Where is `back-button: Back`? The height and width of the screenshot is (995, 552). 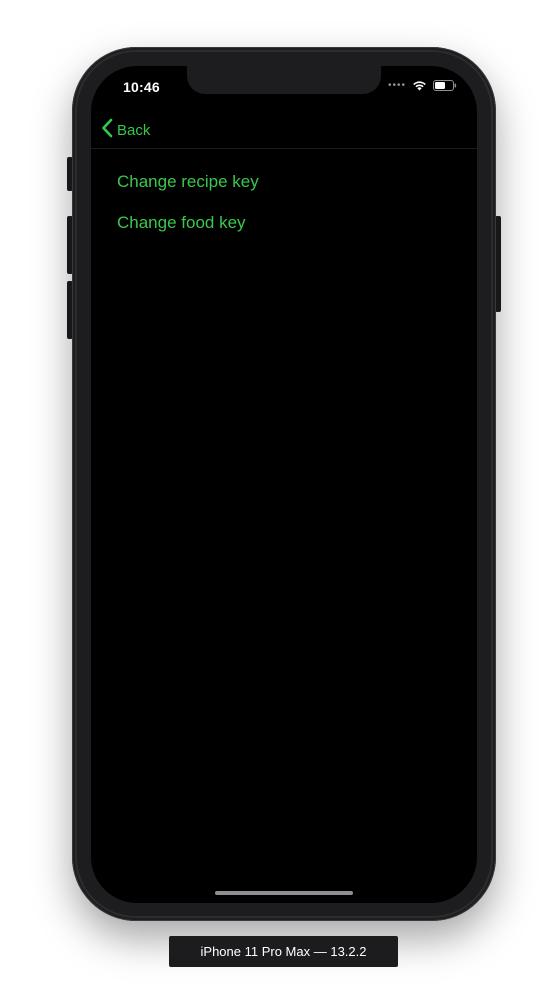 back-button: Back is located at coordinates (125, 130).